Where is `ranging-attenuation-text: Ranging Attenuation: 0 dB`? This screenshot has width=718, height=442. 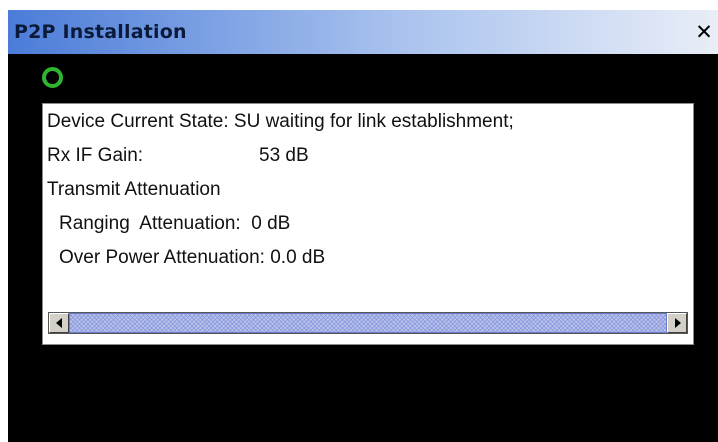 ranging-attenuation-text: Ranging Attenuation: 0 dB is located at coordinates (175, 223).